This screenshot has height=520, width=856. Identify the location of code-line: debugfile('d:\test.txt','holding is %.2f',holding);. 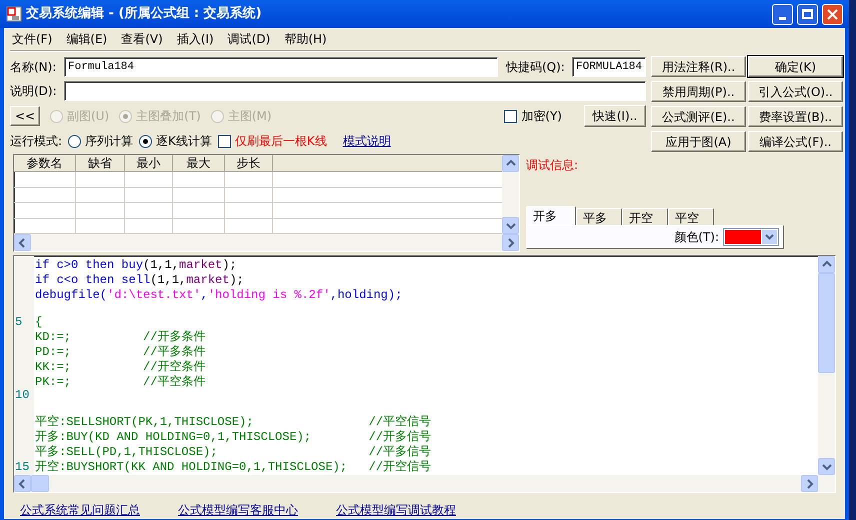
(218, 295).